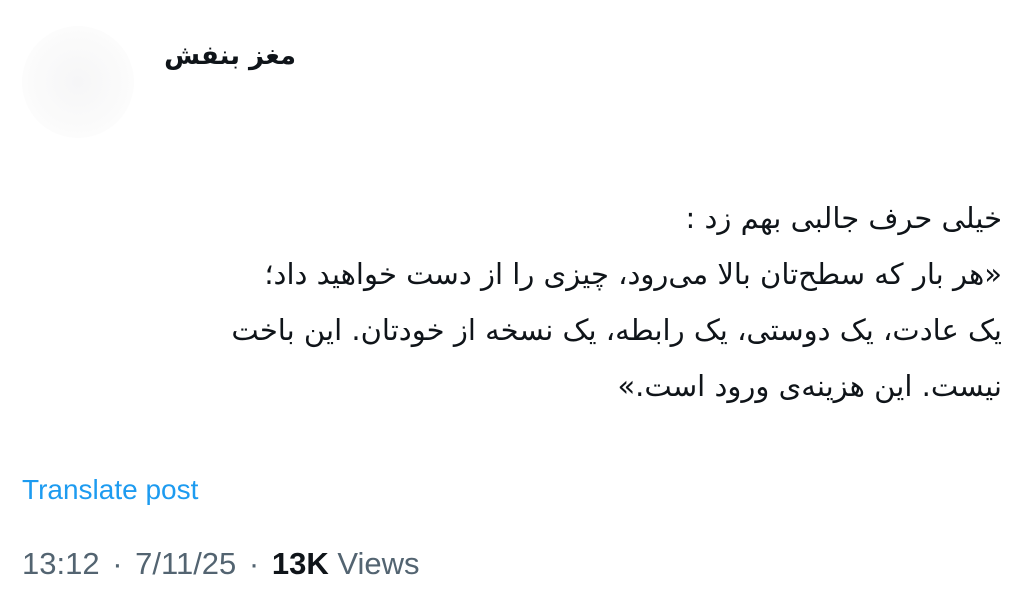 The height and width of the screenshot is (600, 1024). Describe the element at coordinates (222, 56) in the screenshot. I see `author-display-name: مغز بنفش` at that location.